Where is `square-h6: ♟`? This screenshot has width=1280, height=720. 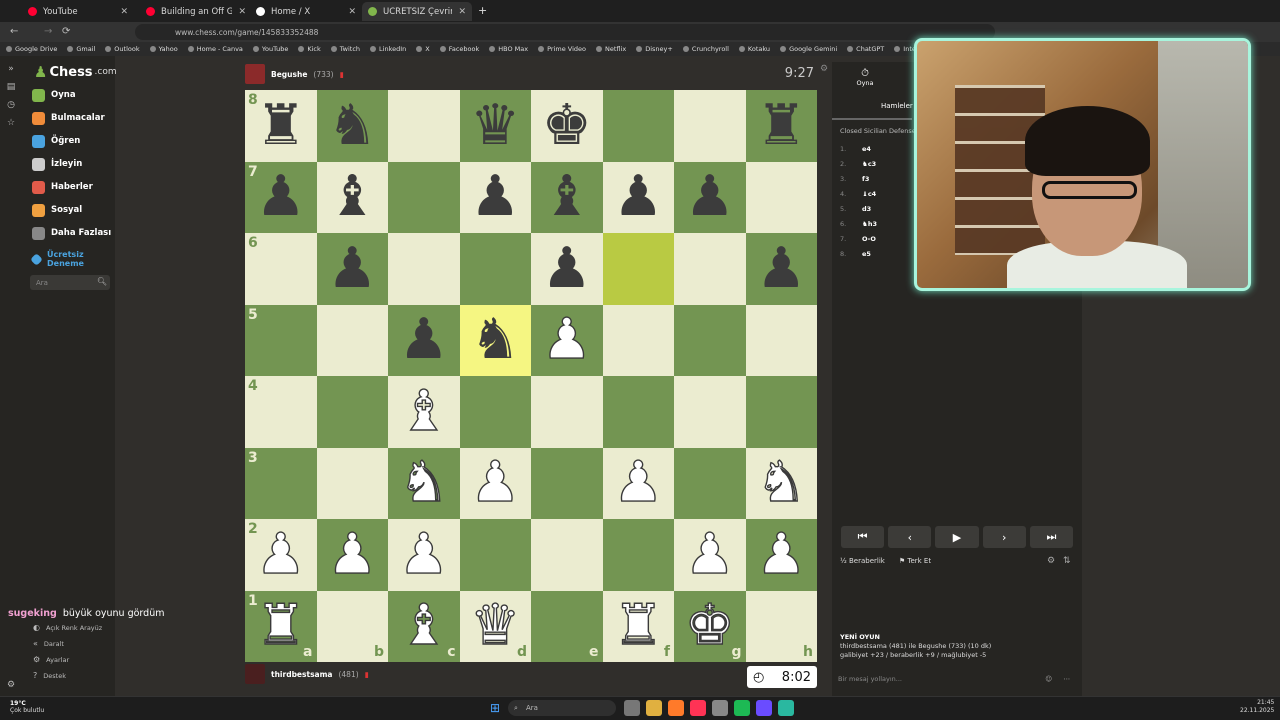
square-h6: ♟ is located at coordinates (781, 269).